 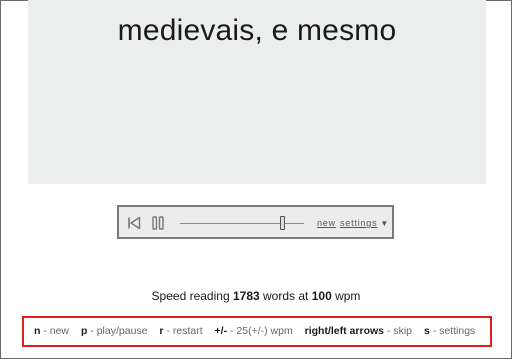 What do you see at coordinates (348, 296) in the screenshot?
I see `stats-suffix: wpm` at bounding box center [348, 296].